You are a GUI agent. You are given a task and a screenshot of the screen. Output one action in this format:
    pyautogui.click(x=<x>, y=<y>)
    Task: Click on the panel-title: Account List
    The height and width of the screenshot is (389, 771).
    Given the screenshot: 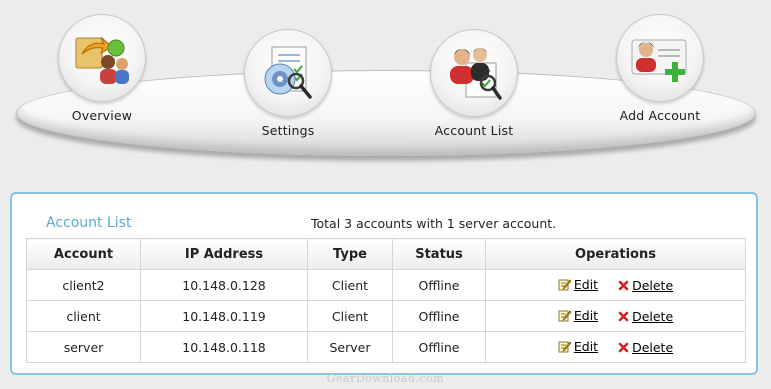 What is the action you would take?
    pyautogui.click(x=89, y=223)
    